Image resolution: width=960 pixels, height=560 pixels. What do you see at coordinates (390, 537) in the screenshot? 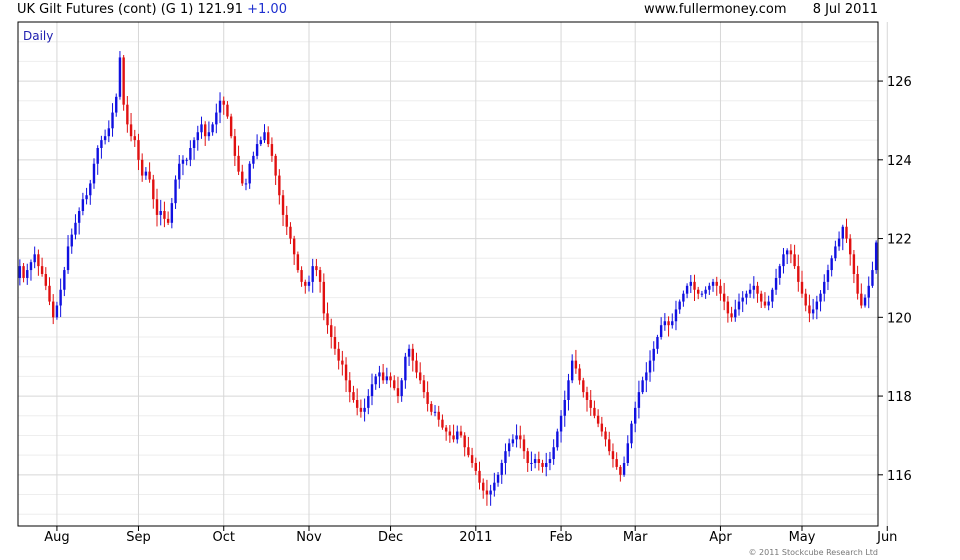
I see `x-tick-label: Dec` at bounding box center [390, 537].